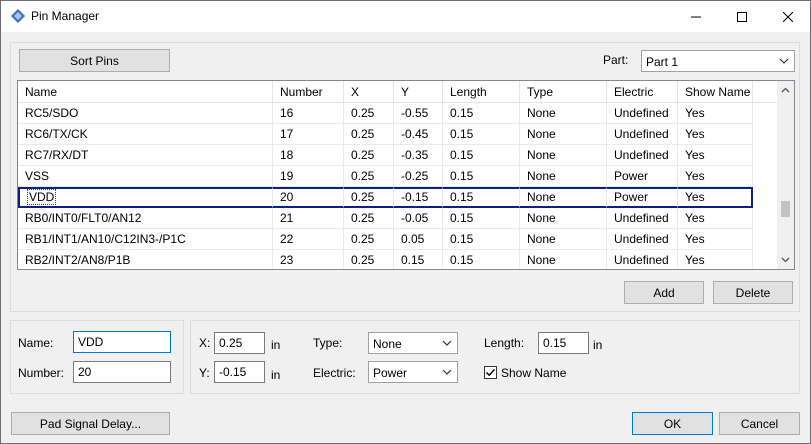 The width and height of the screenshot is (811, 444). What do you see at coordinates (418, 92) in the screenshot?
I see `column-header-y: Y` at bounding box center [418, 92].